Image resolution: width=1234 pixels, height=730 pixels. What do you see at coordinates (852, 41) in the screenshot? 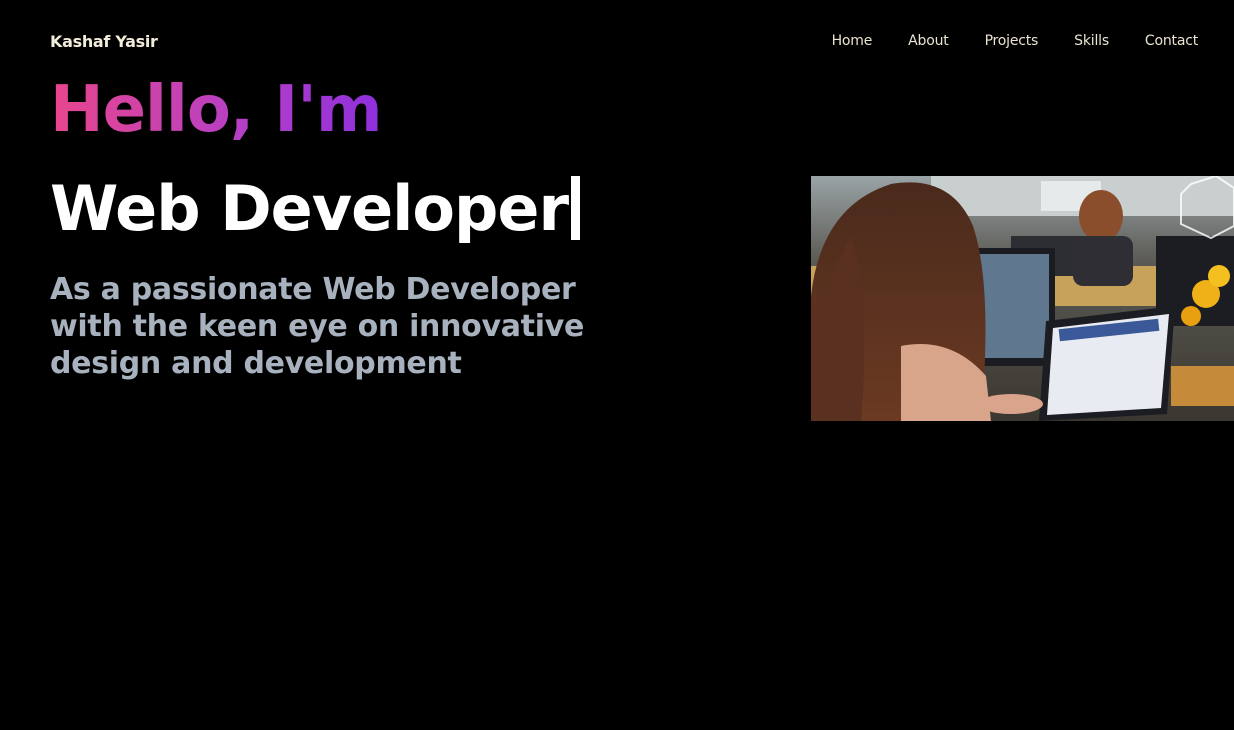
I see `nav-home: Home` at bounding box center [852, 41].